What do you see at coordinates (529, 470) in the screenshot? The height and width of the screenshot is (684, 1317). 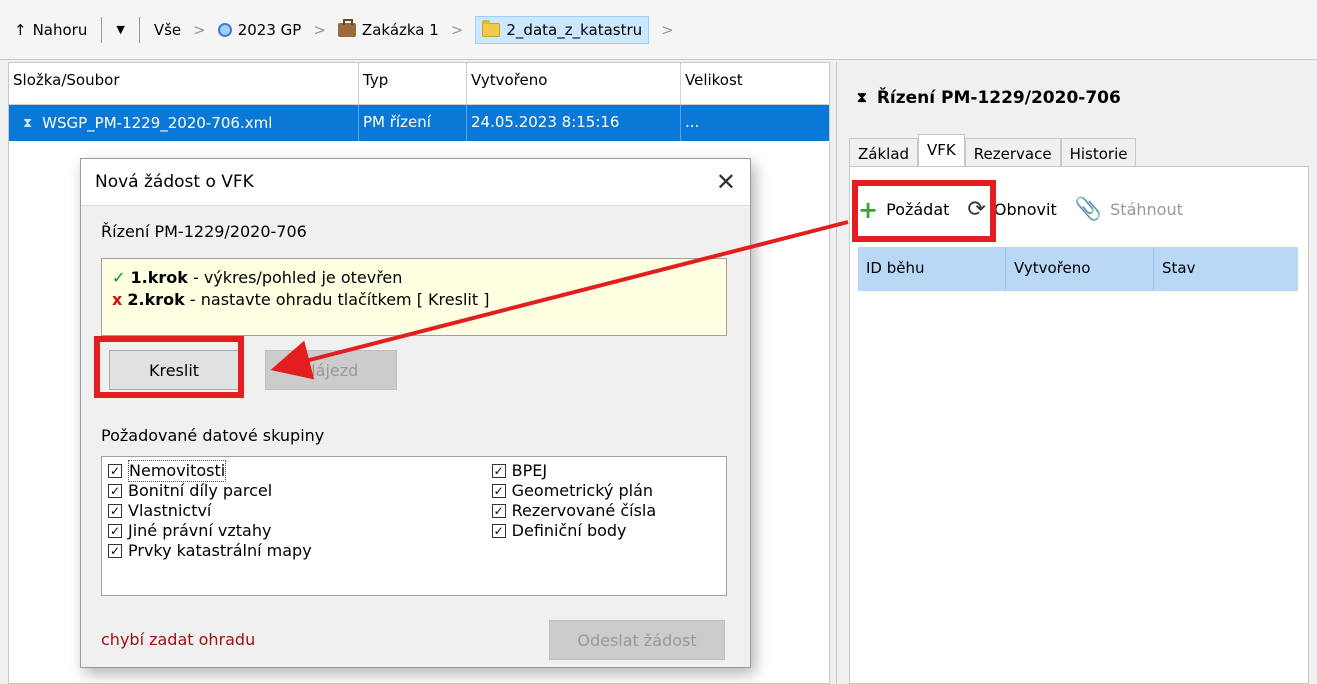 I see `group-label: BPEJ` at bounding box center [529, 470].